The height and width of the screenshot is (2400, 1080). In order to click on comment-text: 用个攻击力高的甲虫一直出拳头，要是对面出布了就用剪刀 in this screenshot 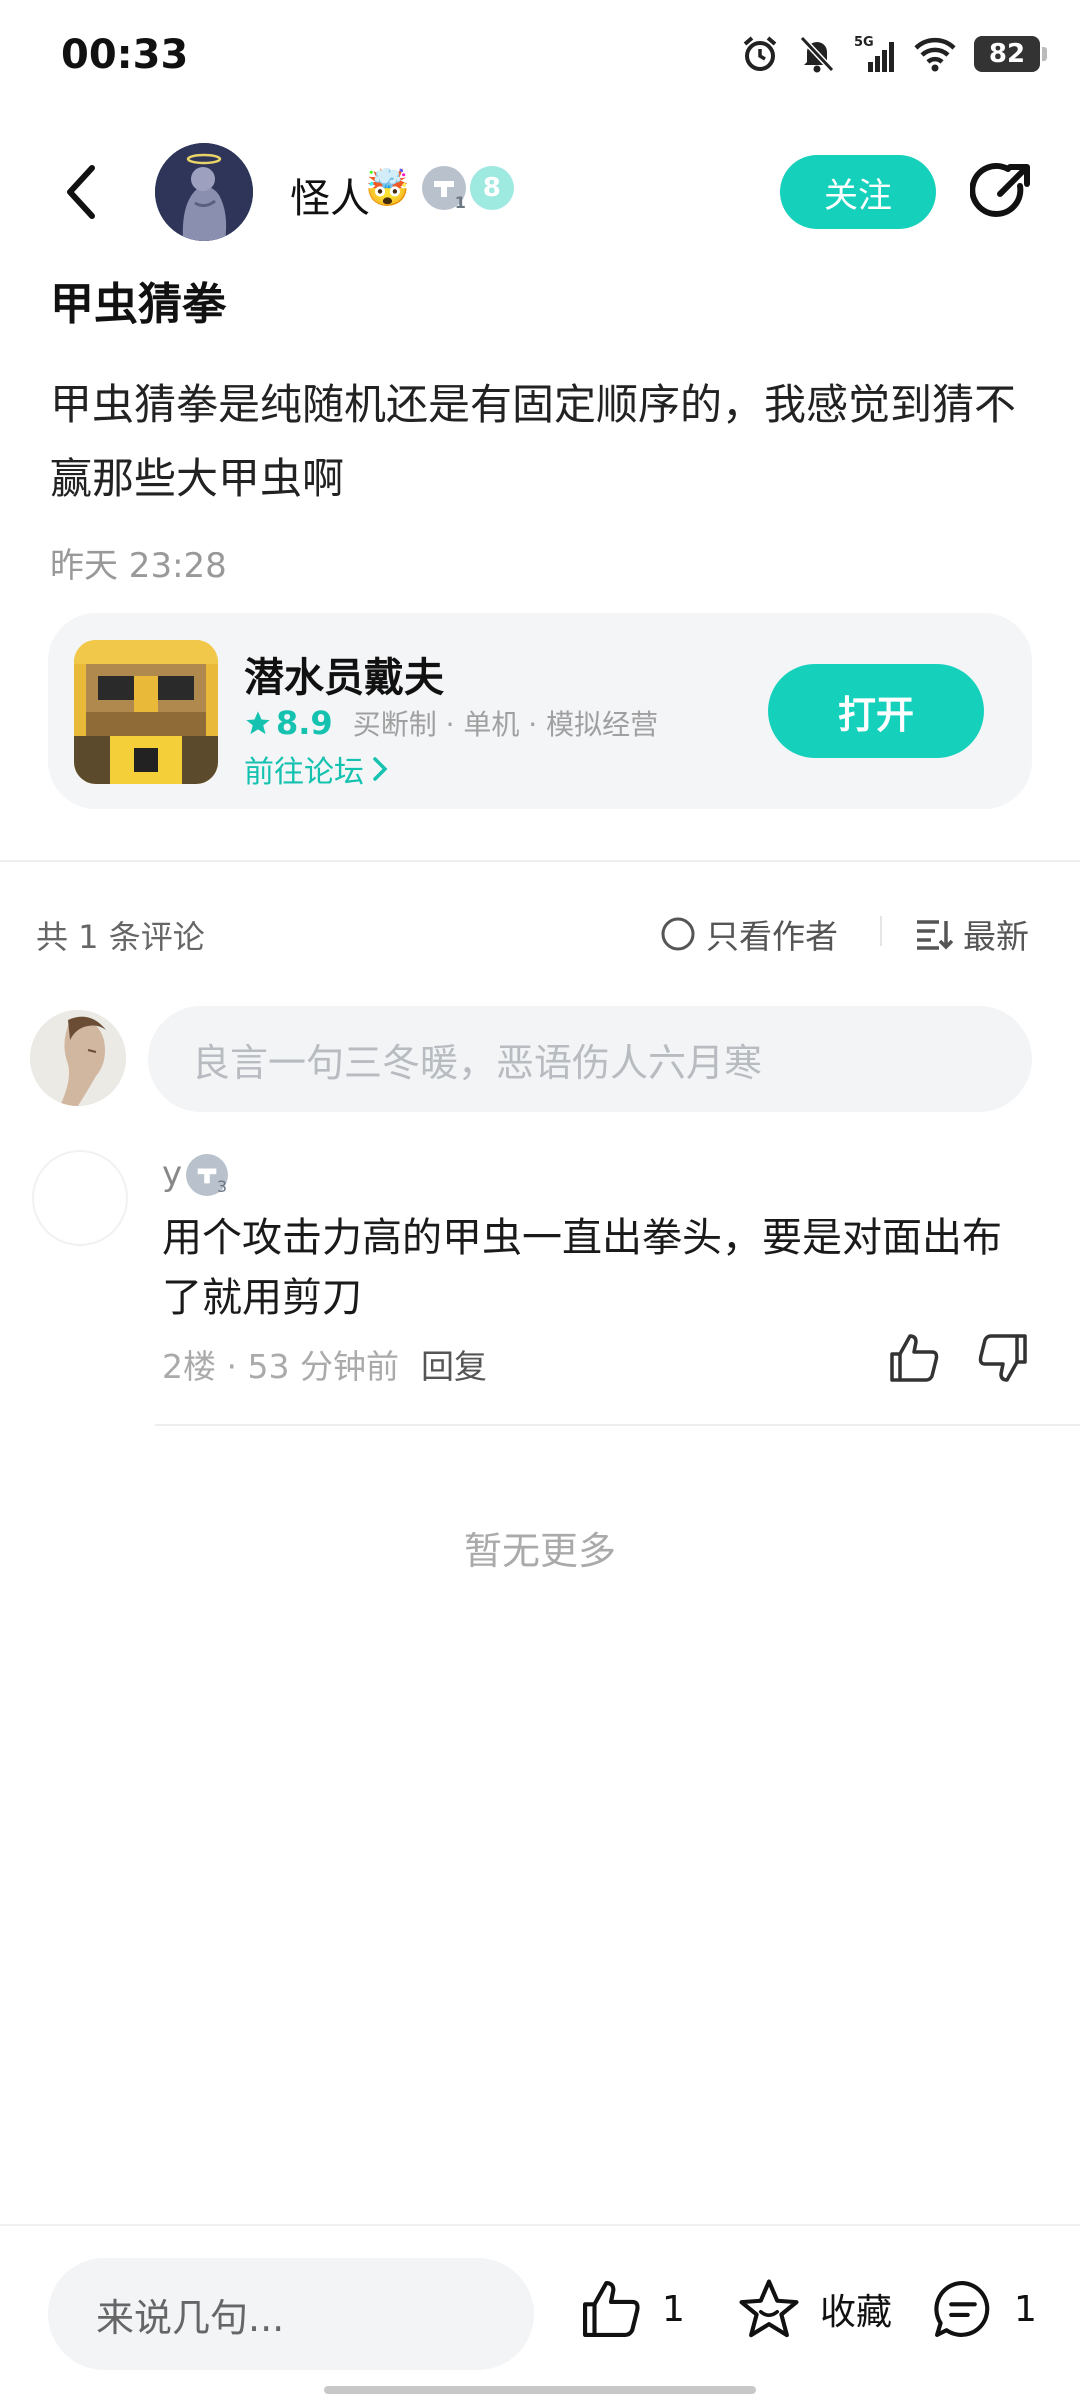, I will do `click(582, 1268)`.